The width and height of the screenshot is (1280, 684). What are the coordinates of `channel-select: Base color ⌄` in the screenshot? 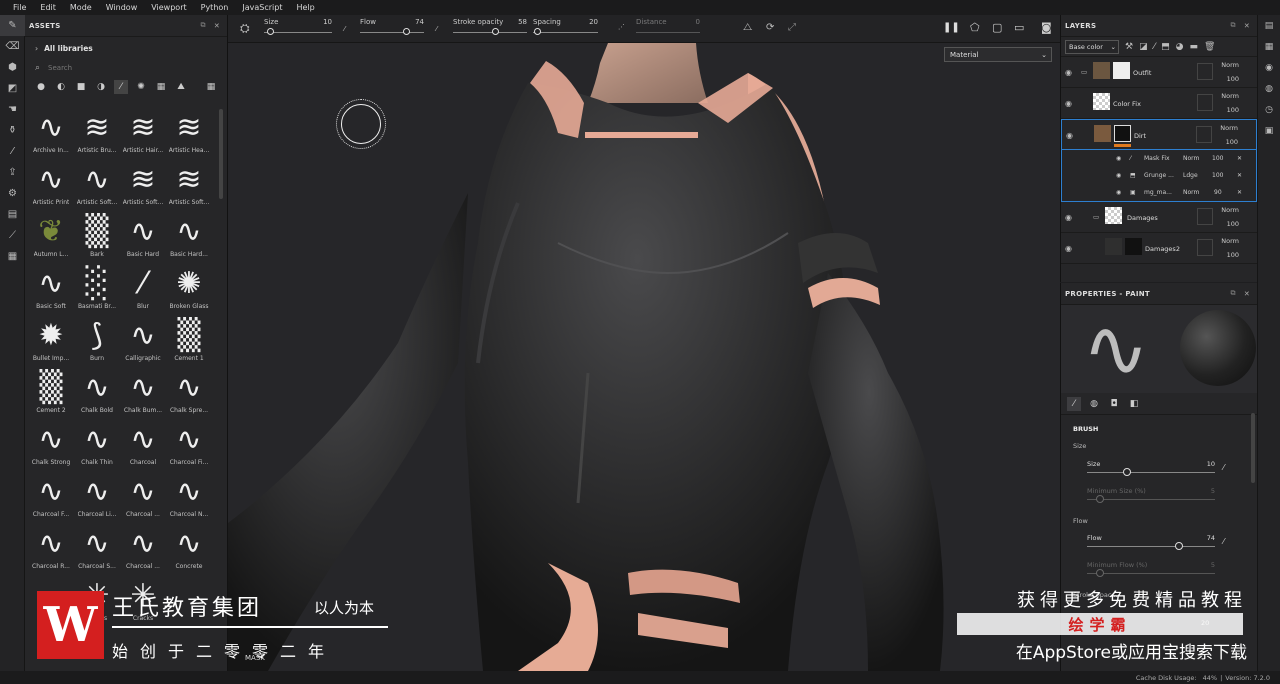 It's located at (1092, 46).